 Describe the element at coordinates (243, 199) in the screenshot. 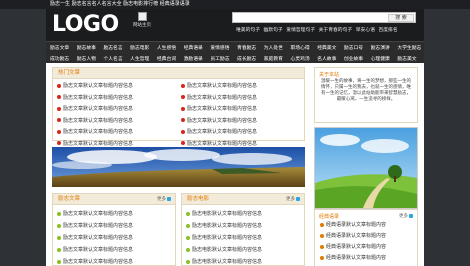

I see `movies-panel-header: 励志电影 更多` at that location.